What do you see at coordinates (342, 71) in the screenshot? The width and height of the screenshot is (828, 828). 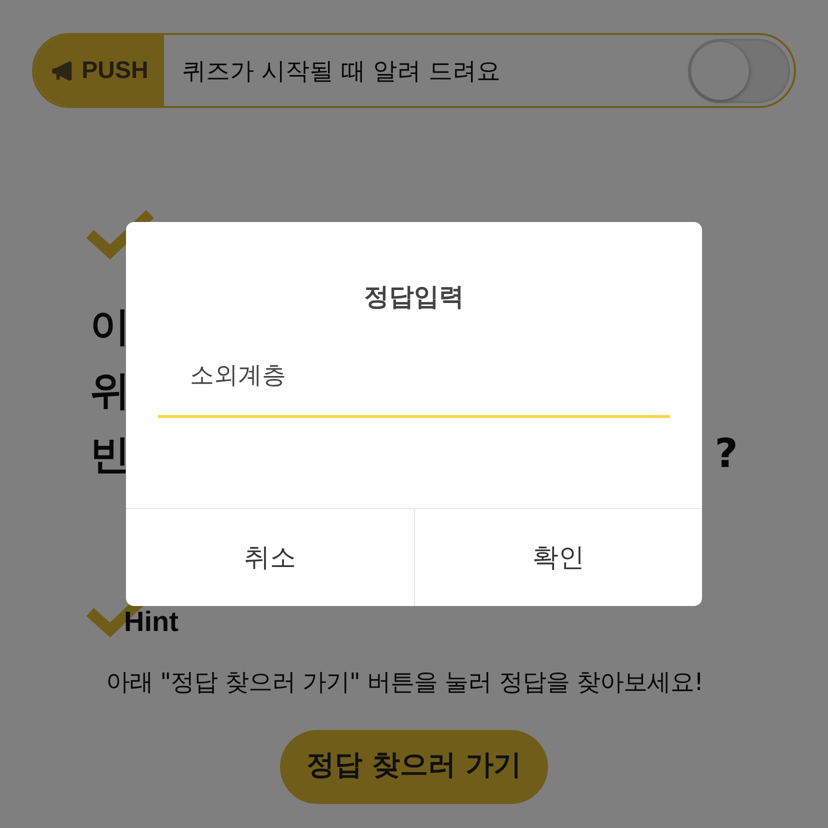 I see `push-text: 퀴즈가 시작될 때 알려 드려요` at bounding box center [342, 71].